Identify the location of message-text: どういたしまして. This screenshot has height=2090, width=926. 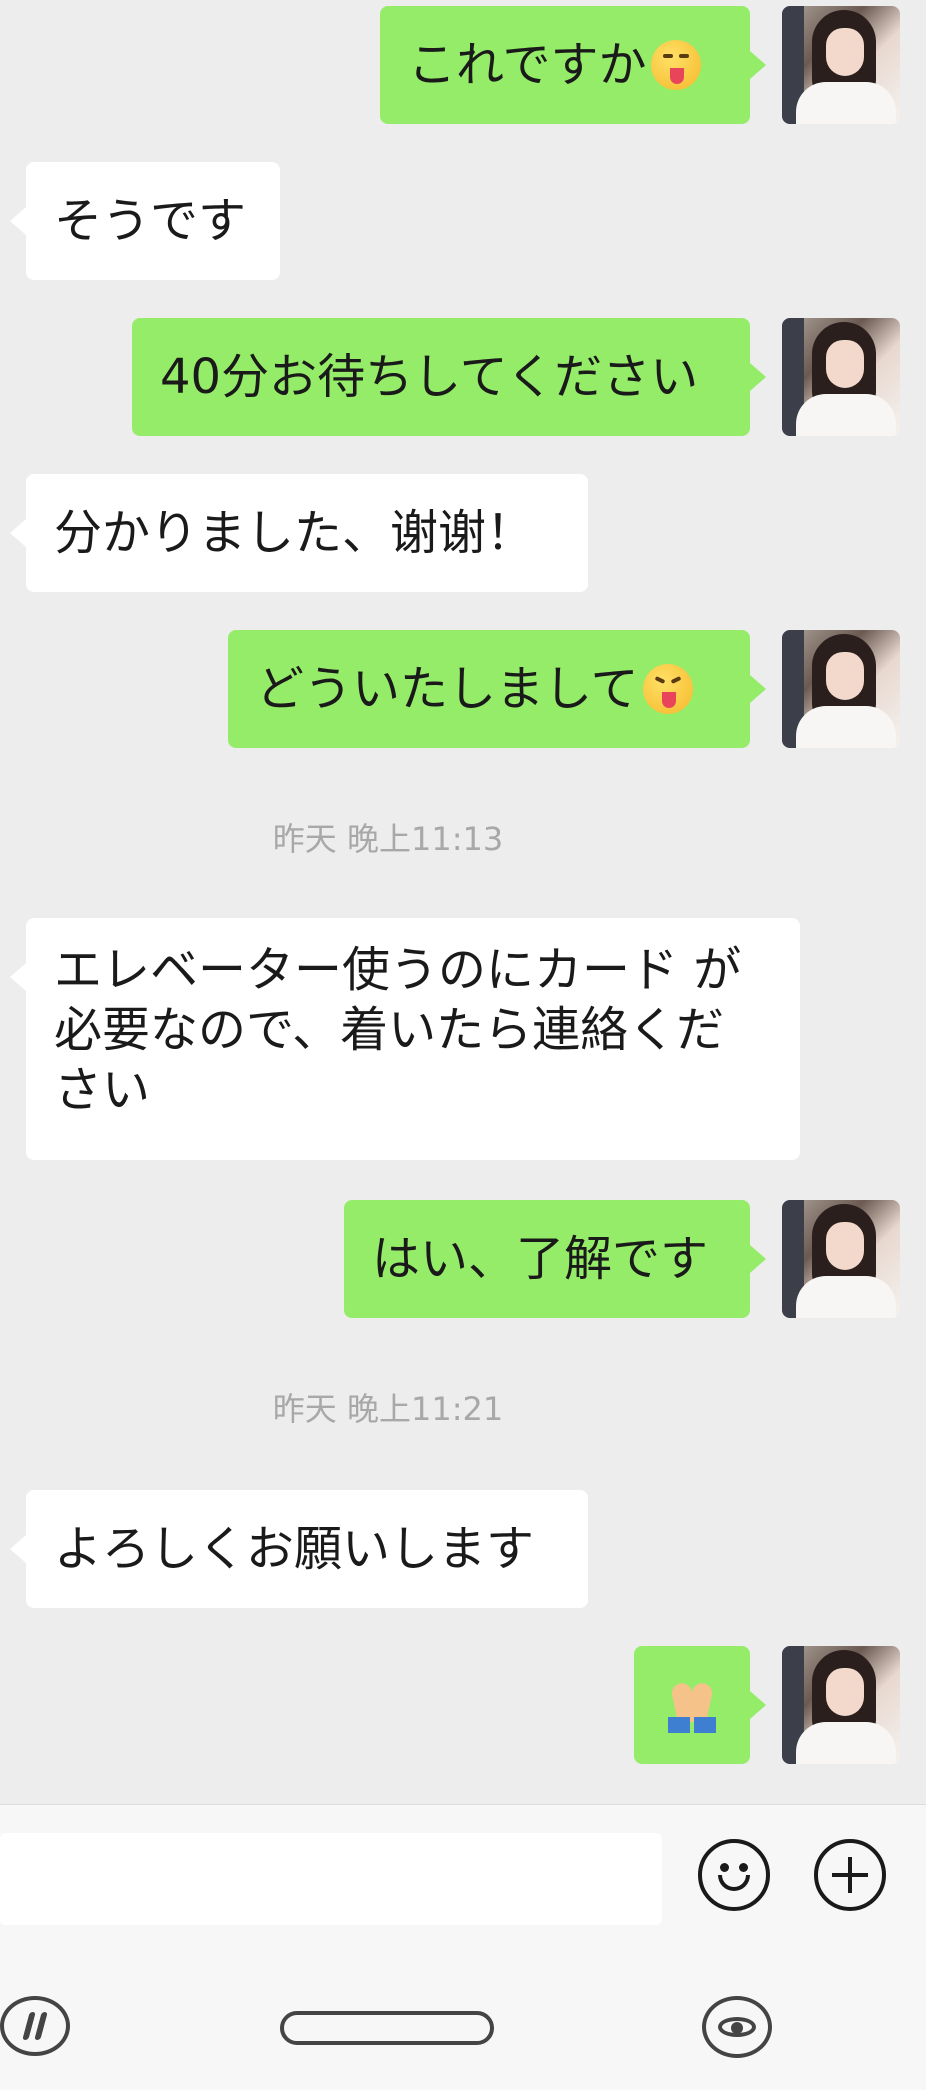
(447, 689).